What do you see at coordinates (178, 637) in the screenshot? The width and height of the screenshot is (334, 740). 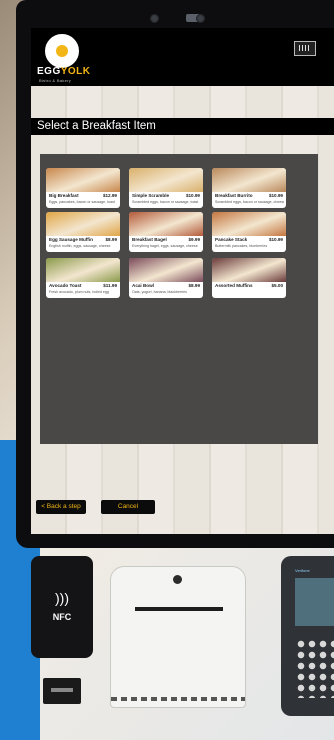 I see `receipt-printer` at bounding box center [178, 637].